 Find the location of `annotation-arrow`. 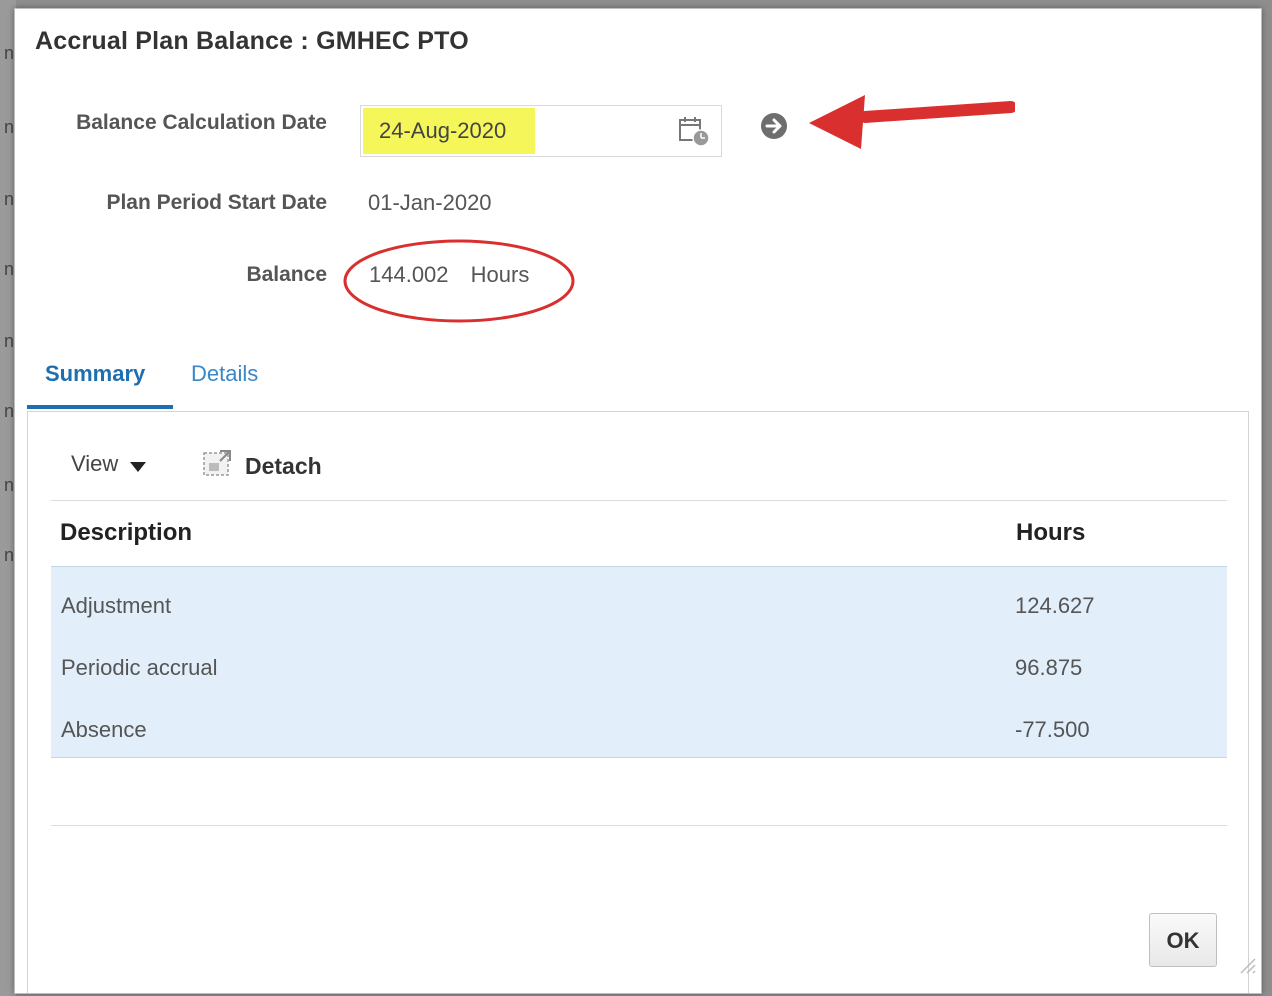

annotation-arrow is located at coordinates (912, 122).